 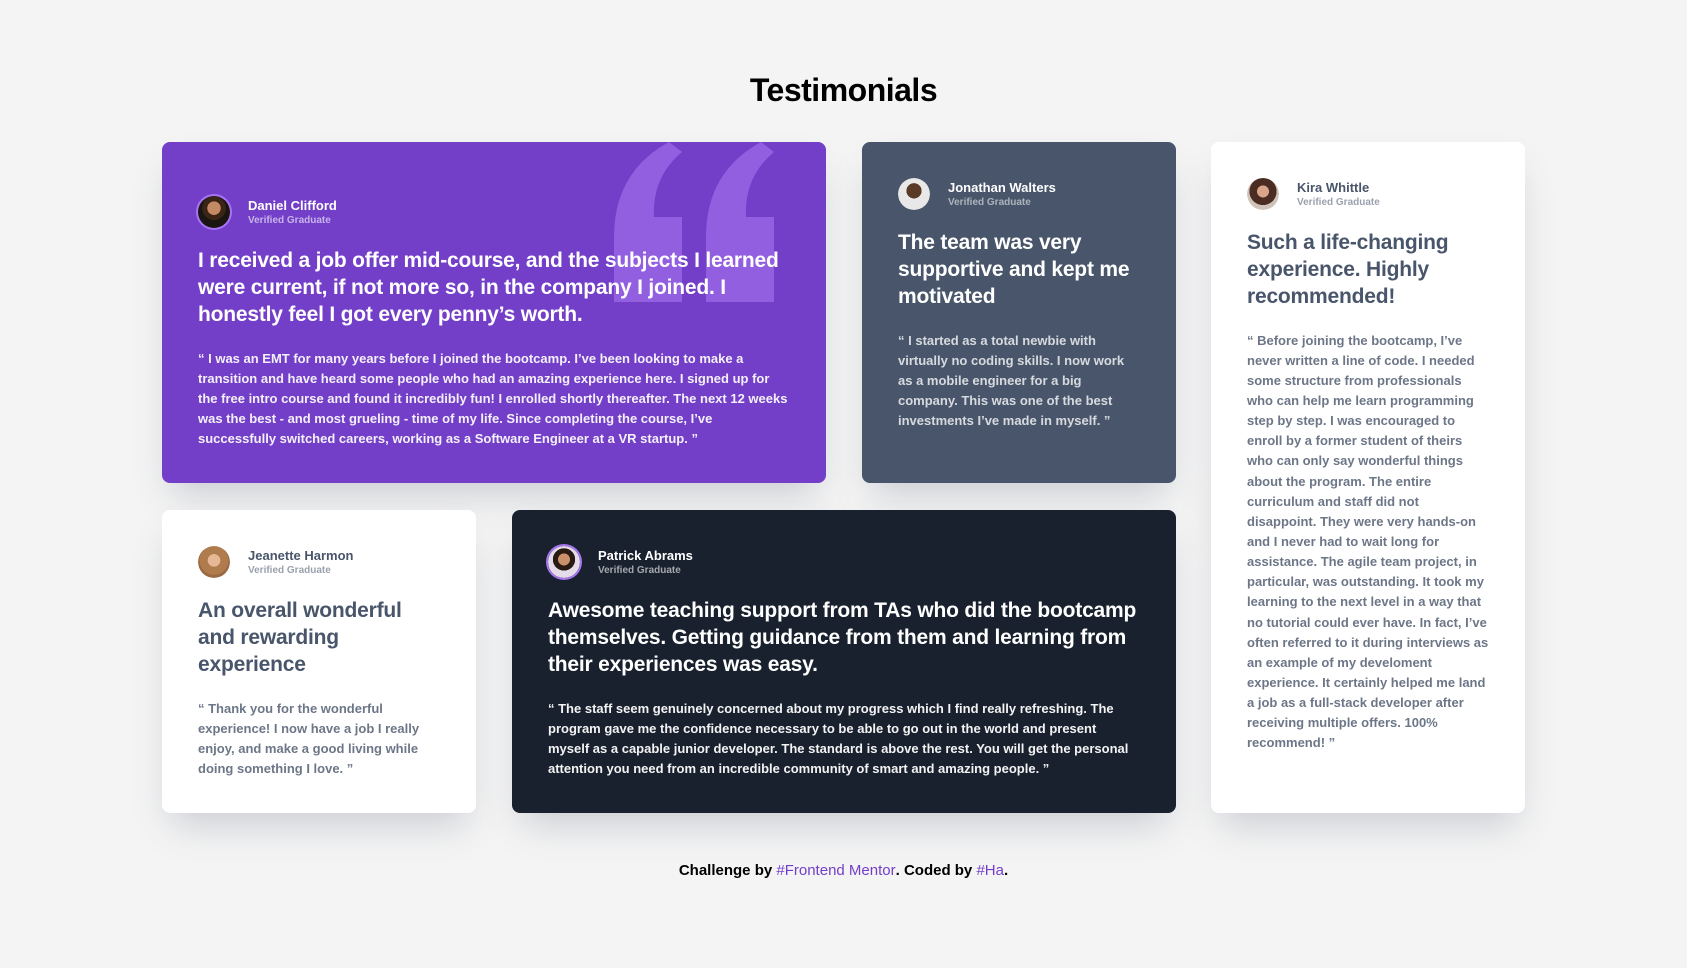 I want to click on avatar-jeanette-icon, so click(x=214, y=562).